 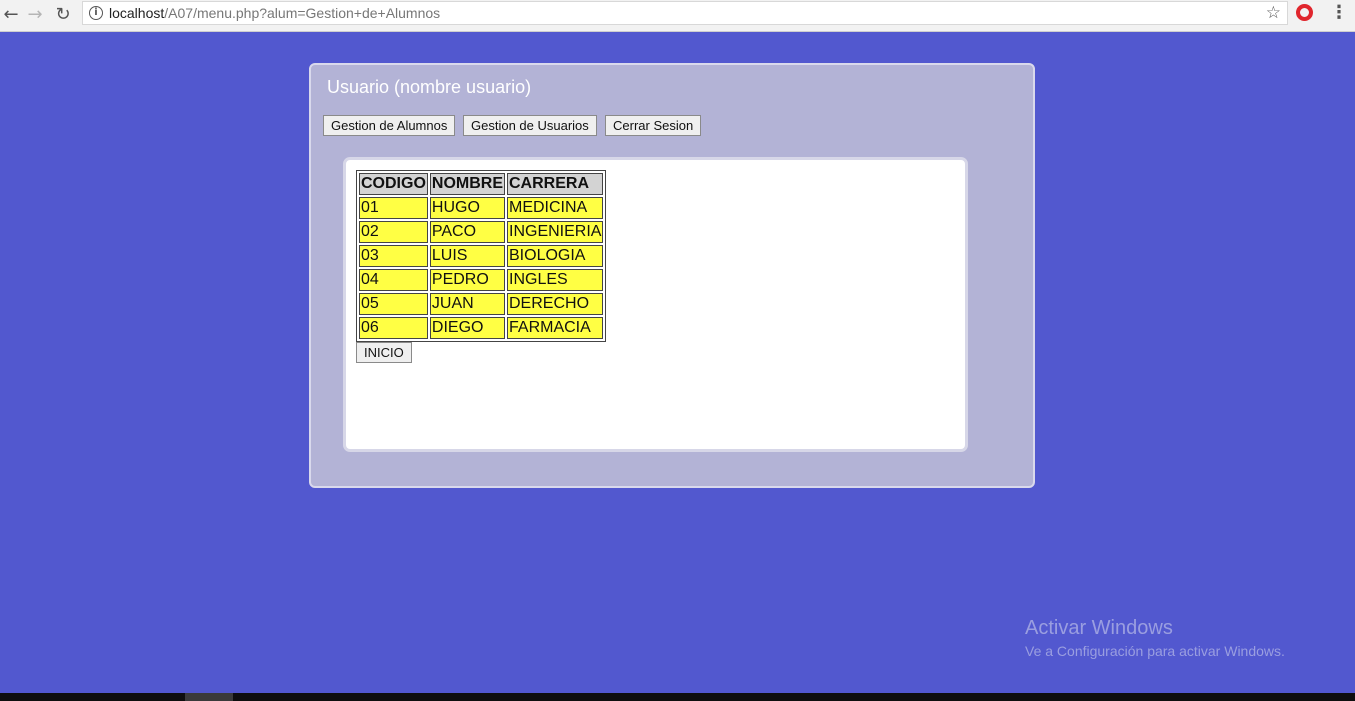 I want to click on cell-nombre: PACO, so click(x=467, y=232).